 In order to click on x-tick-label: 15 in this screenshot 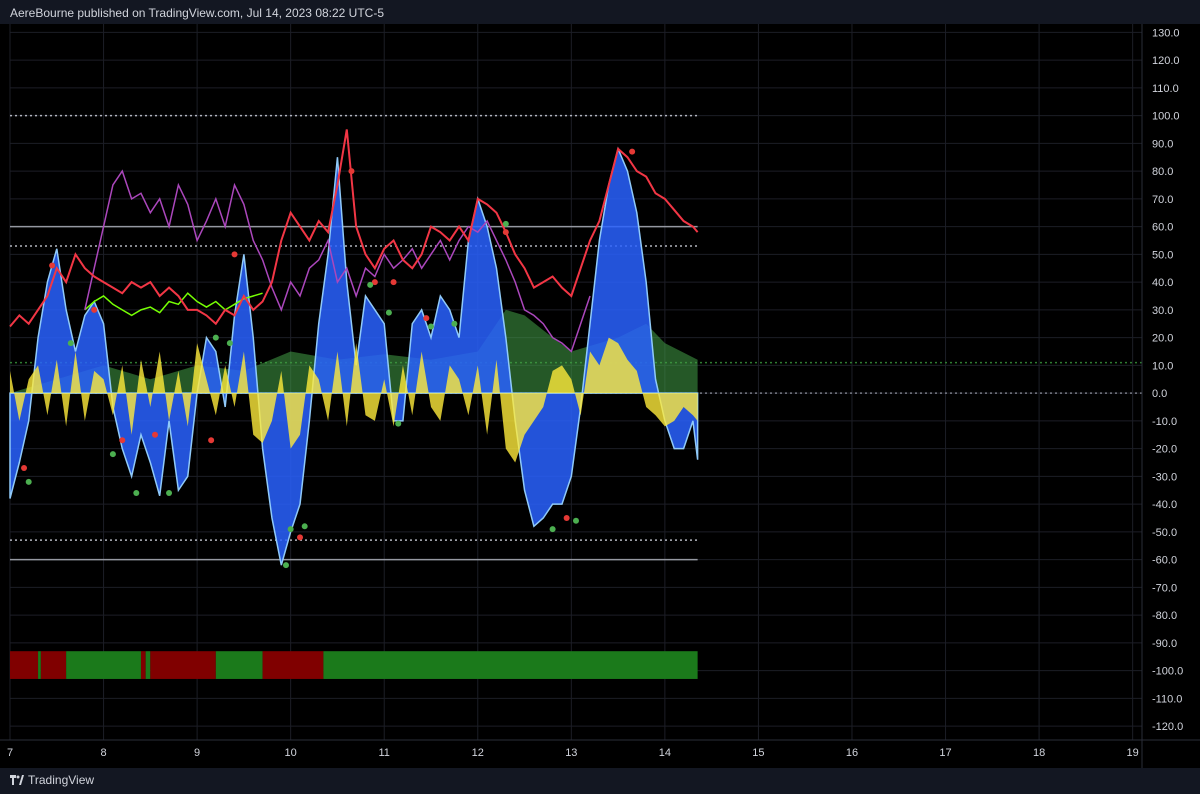, I will do `click(758, 753)`.